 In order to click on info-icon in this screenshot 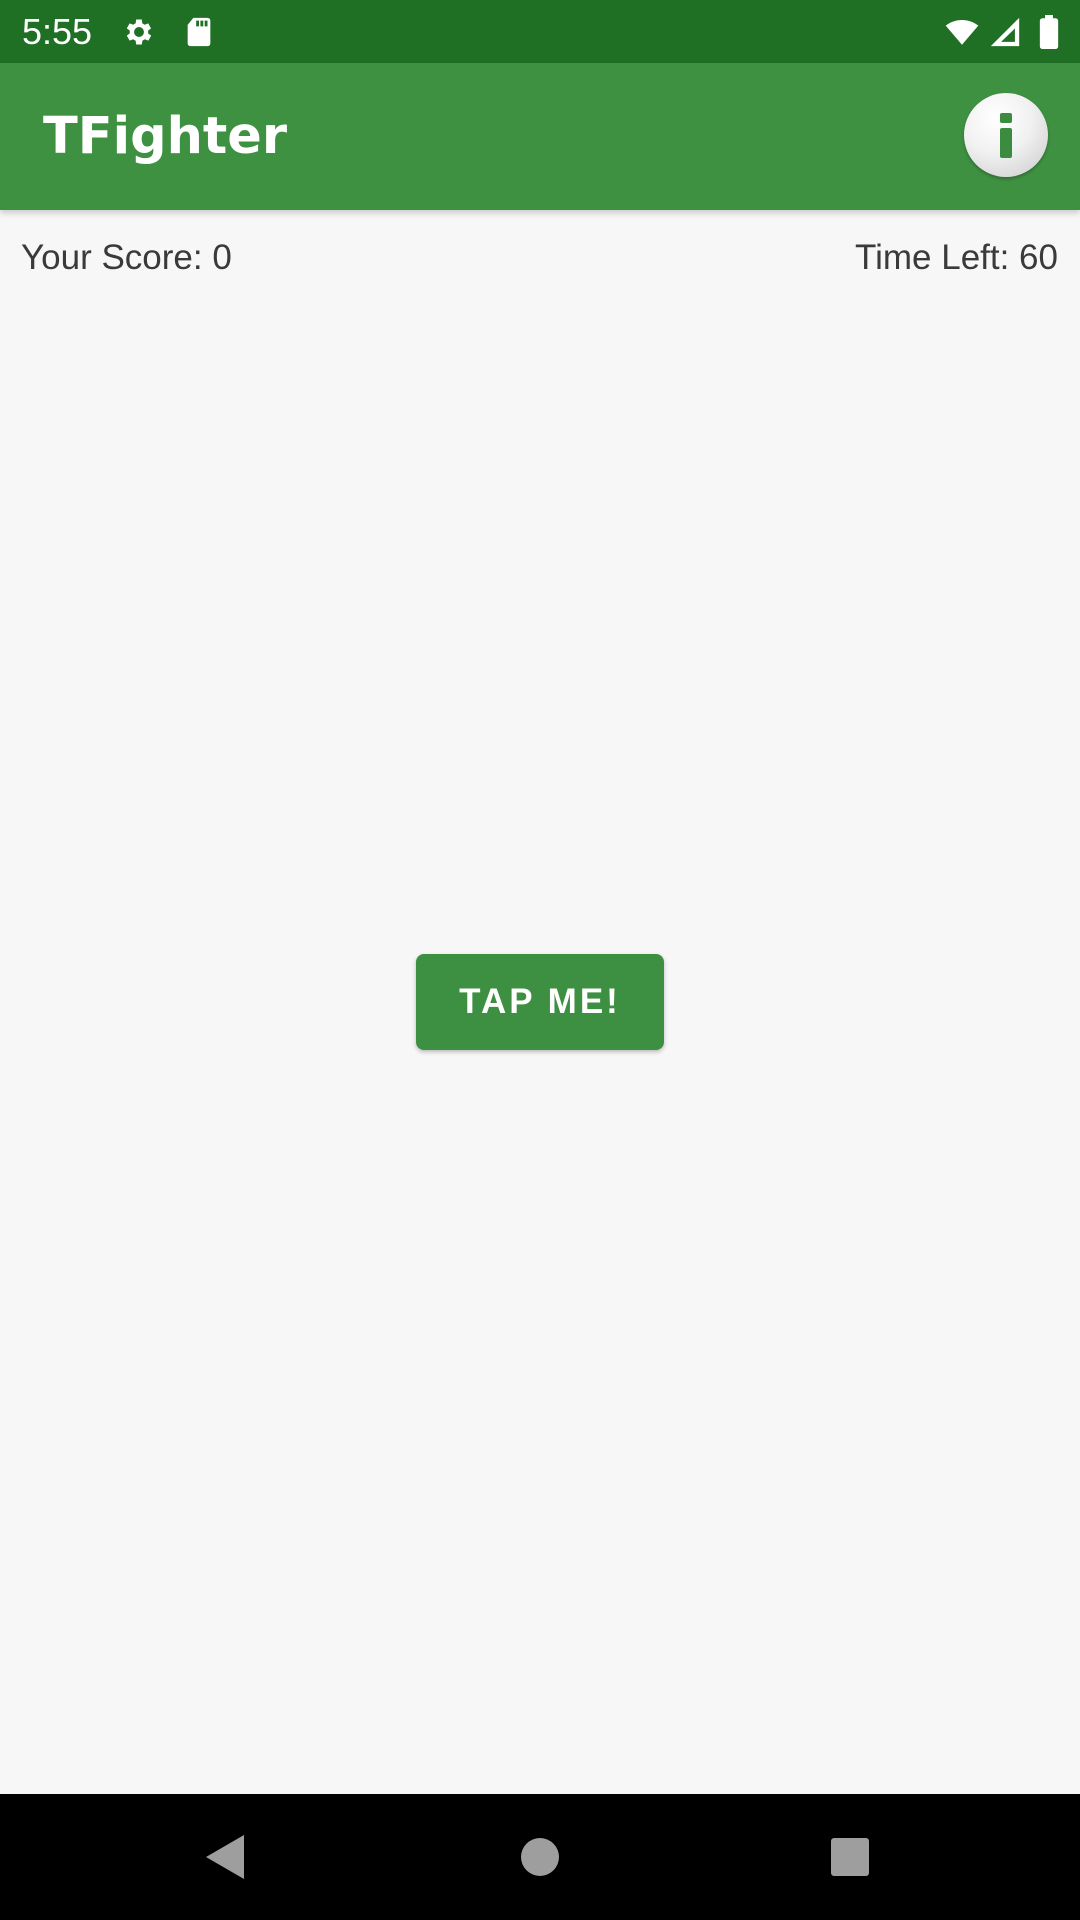, I will do `click(1006, 135)`.